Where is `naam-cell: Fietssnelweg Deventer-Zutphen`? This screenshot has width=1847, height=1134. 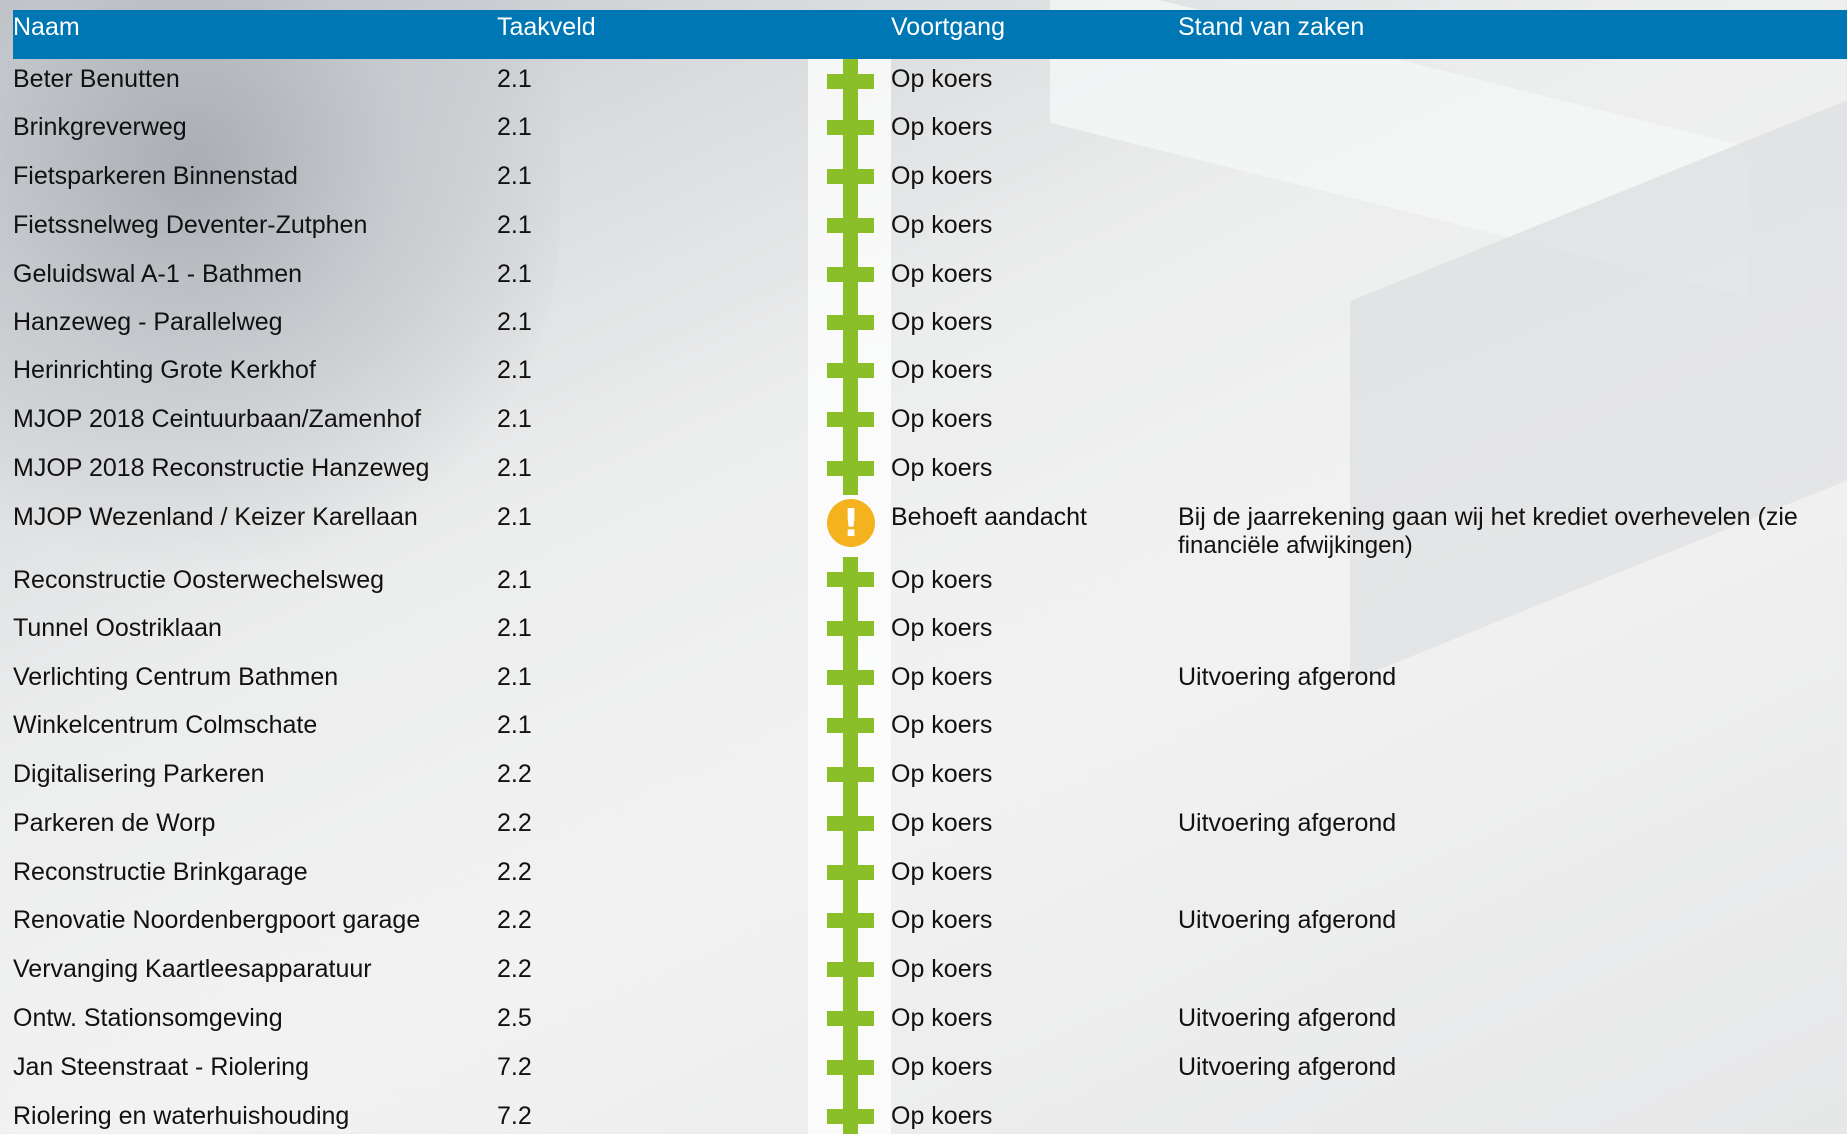
naam-cell: Fietssnelweg Deventer-Zutphen is located at coordinates (190, 225).